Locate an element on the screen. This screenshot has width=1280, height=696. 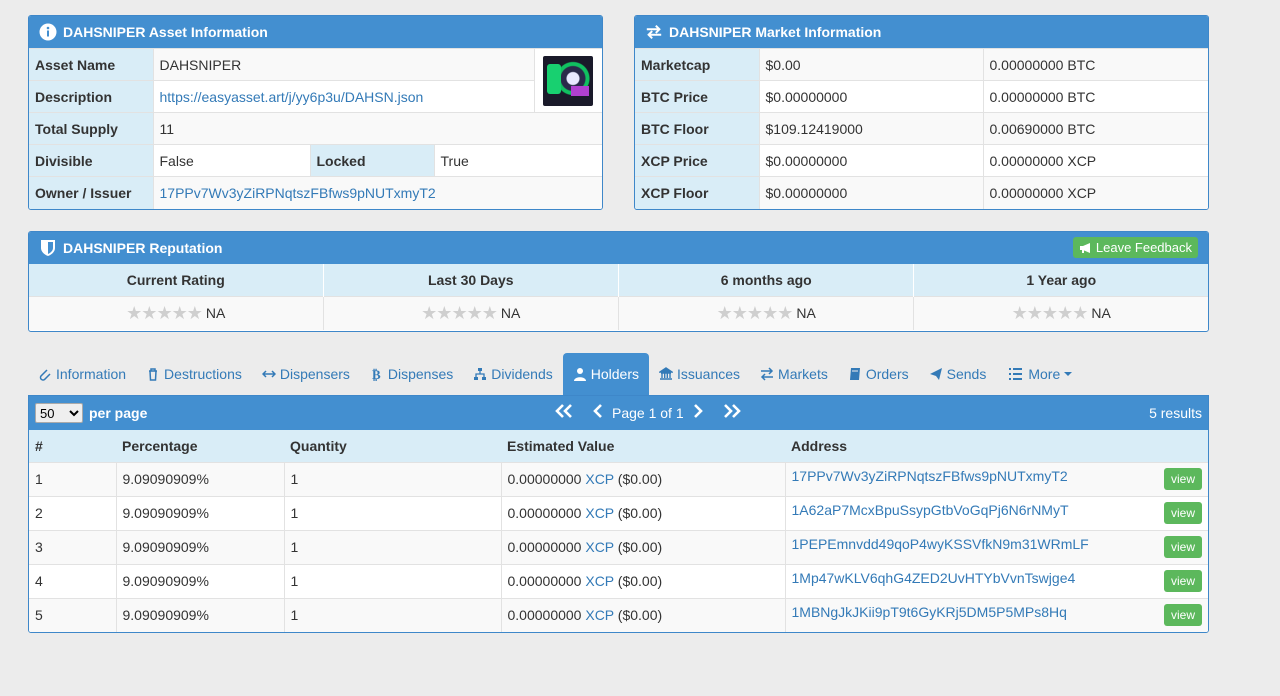
market-row: BTC Price $0.00000000 0.00000000 BTC is located at coordinates (921, 96).